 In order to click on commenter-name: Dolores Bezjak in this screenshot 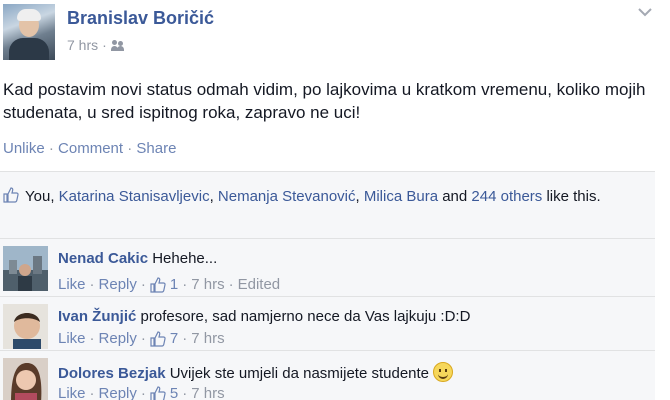, I will do `click(112, 373)`.